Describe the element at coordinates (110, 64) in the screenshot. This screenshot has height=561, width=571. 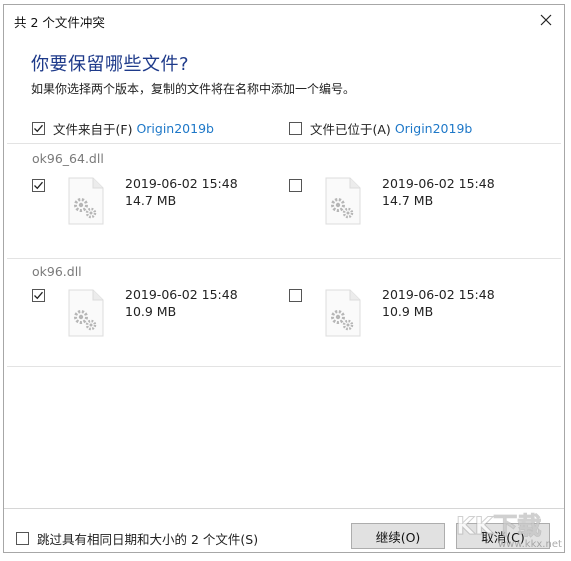
I see `dialog-heading: 你要保留哪些文件?` at that location.